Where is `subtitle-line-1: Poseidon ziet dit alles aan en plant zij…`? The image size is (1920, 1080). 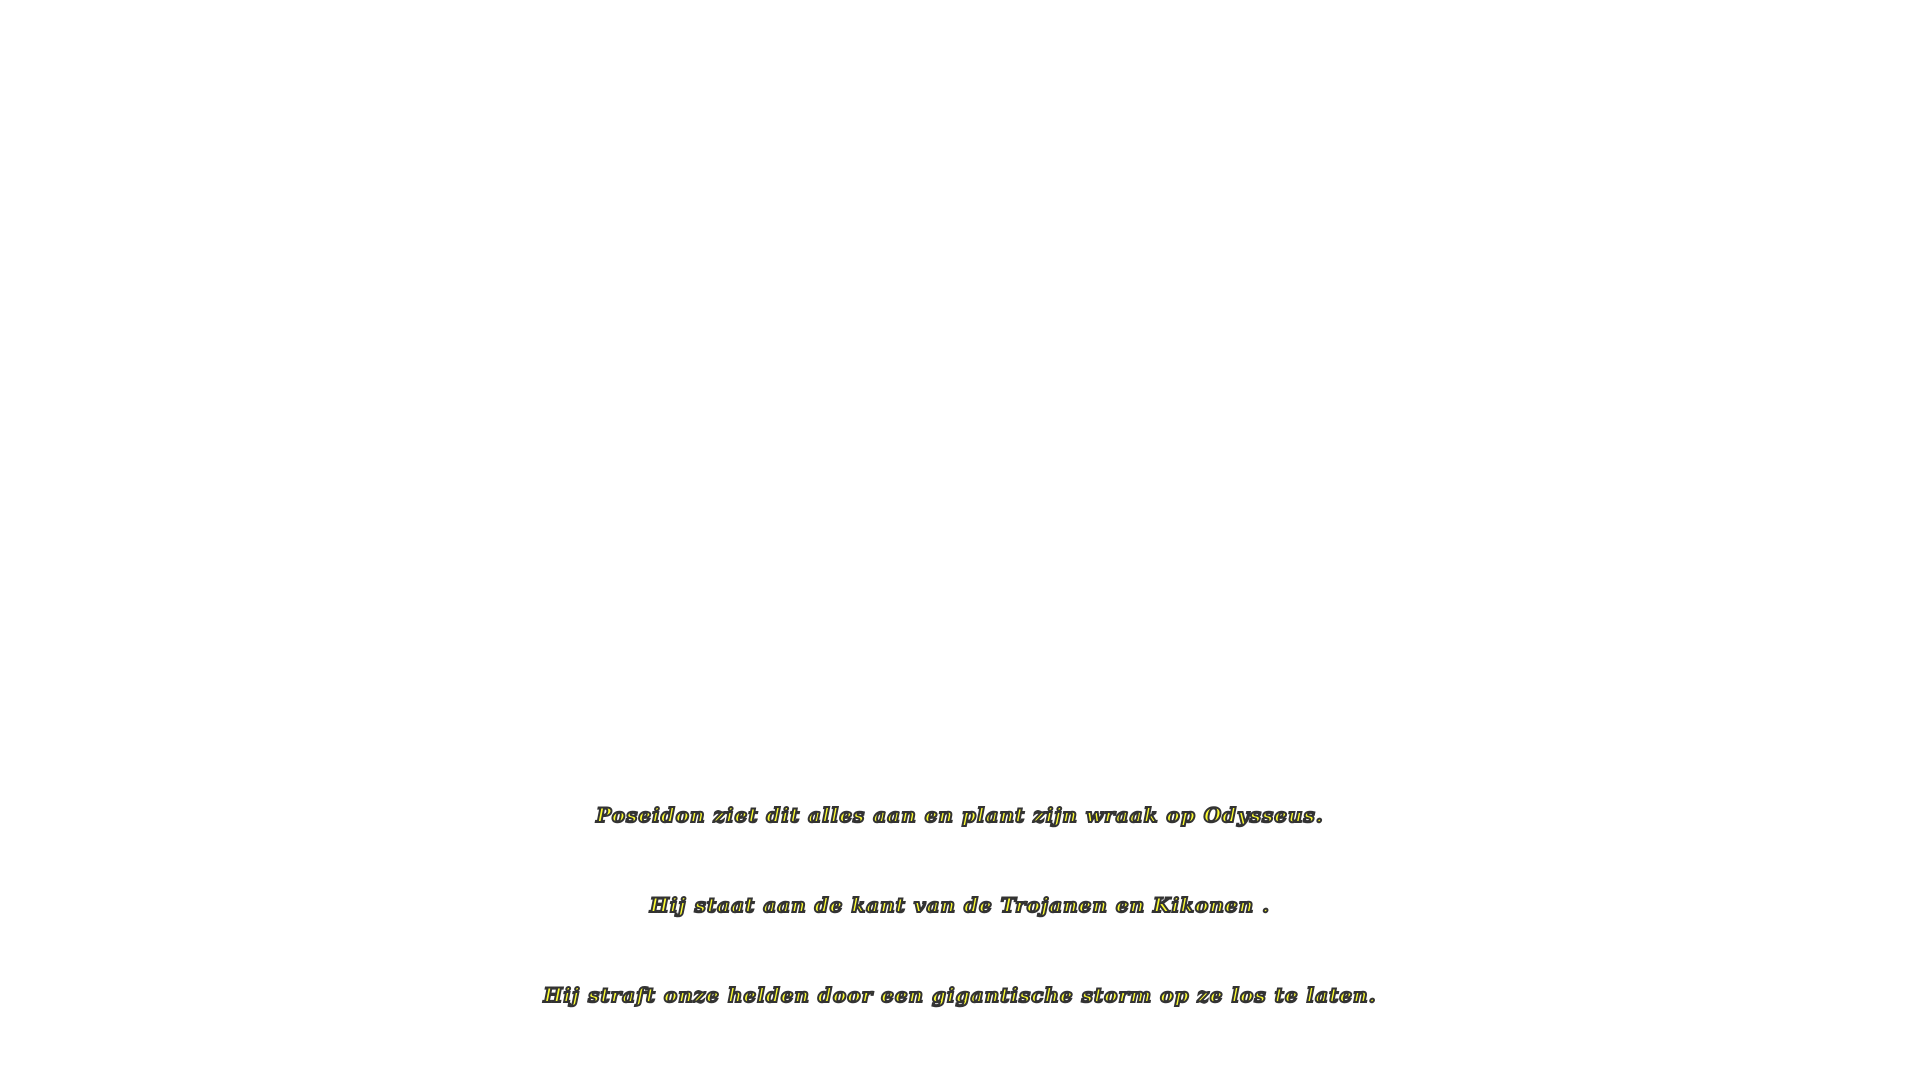 subtitle-line-1: Poseidon ziet dit alles aan en plant zij… is located at coordinates (959, 815).